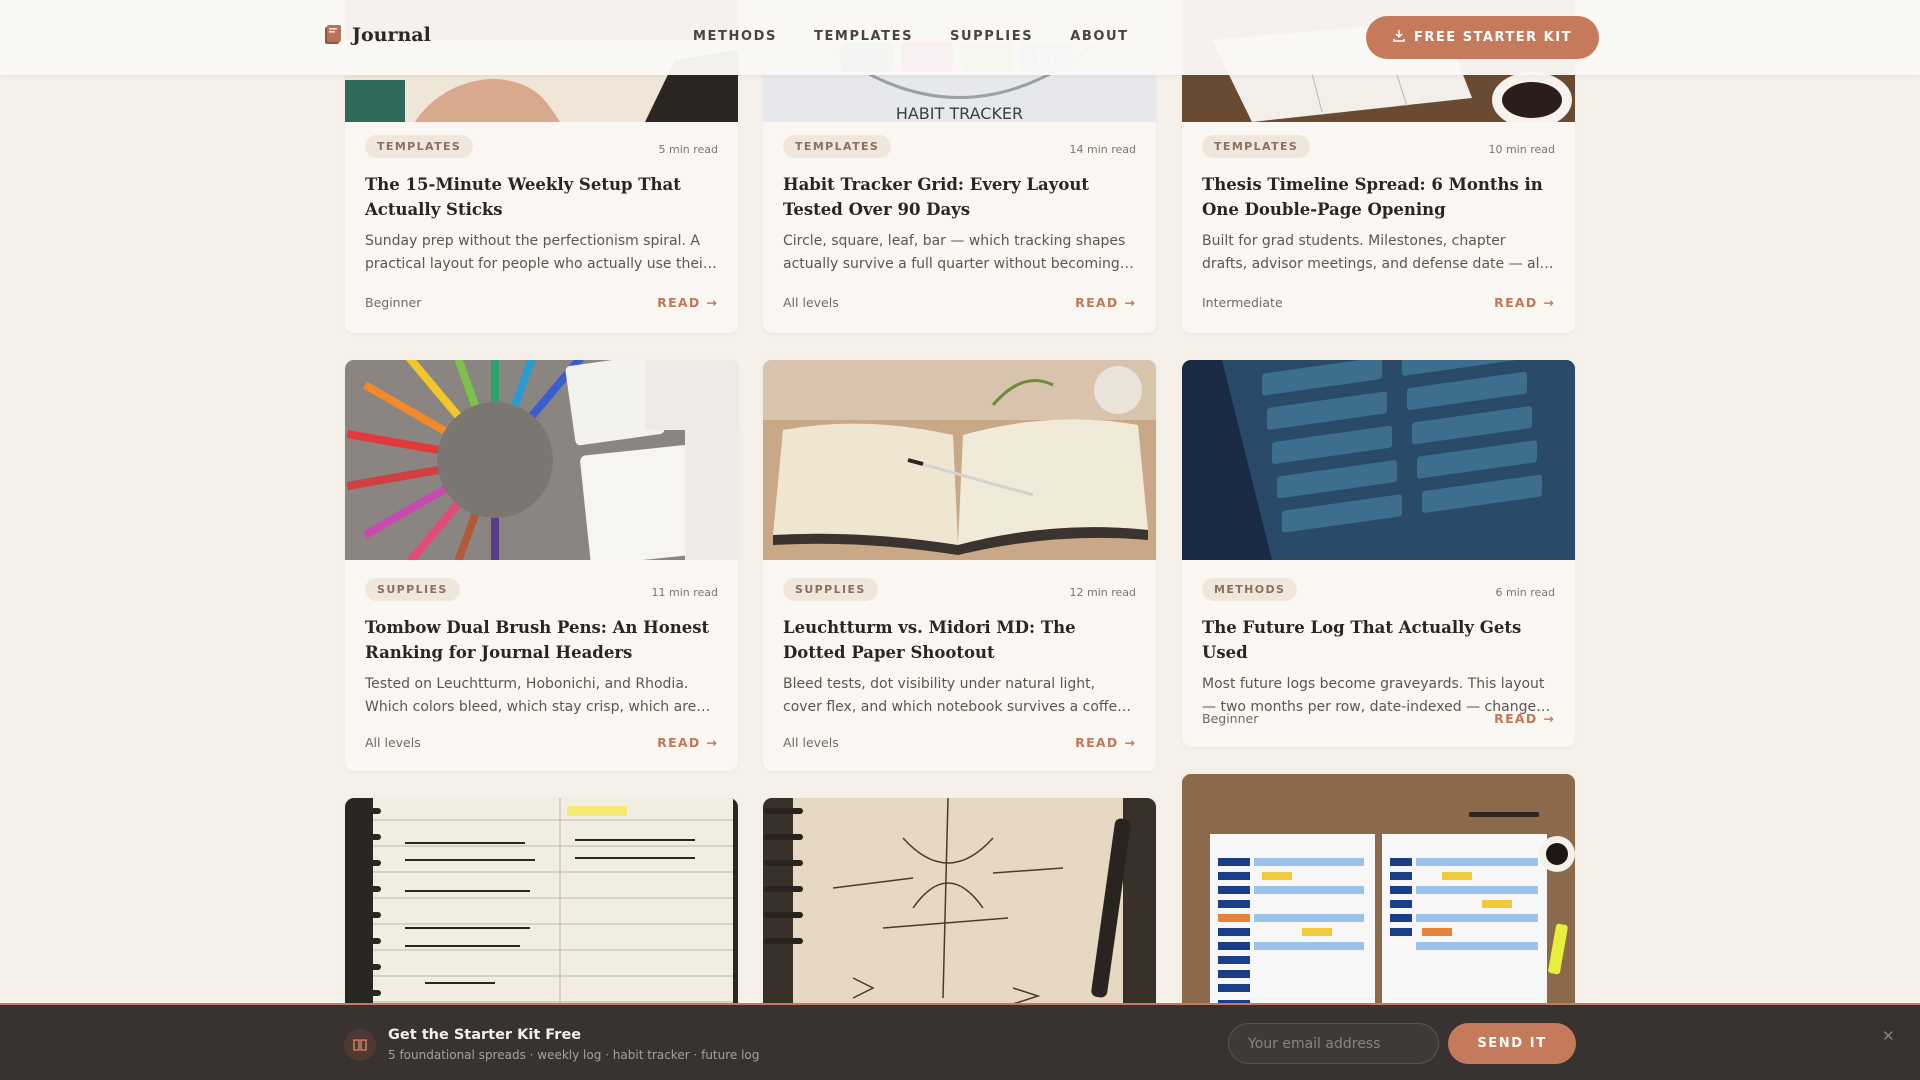 This screenshot has height=1080, width=1920. What do you see at coordinates (959, 113) in the screenshot?
I see `habit-tracker-image-text: HABIT TRACKER` at bounding box center [959, 113].